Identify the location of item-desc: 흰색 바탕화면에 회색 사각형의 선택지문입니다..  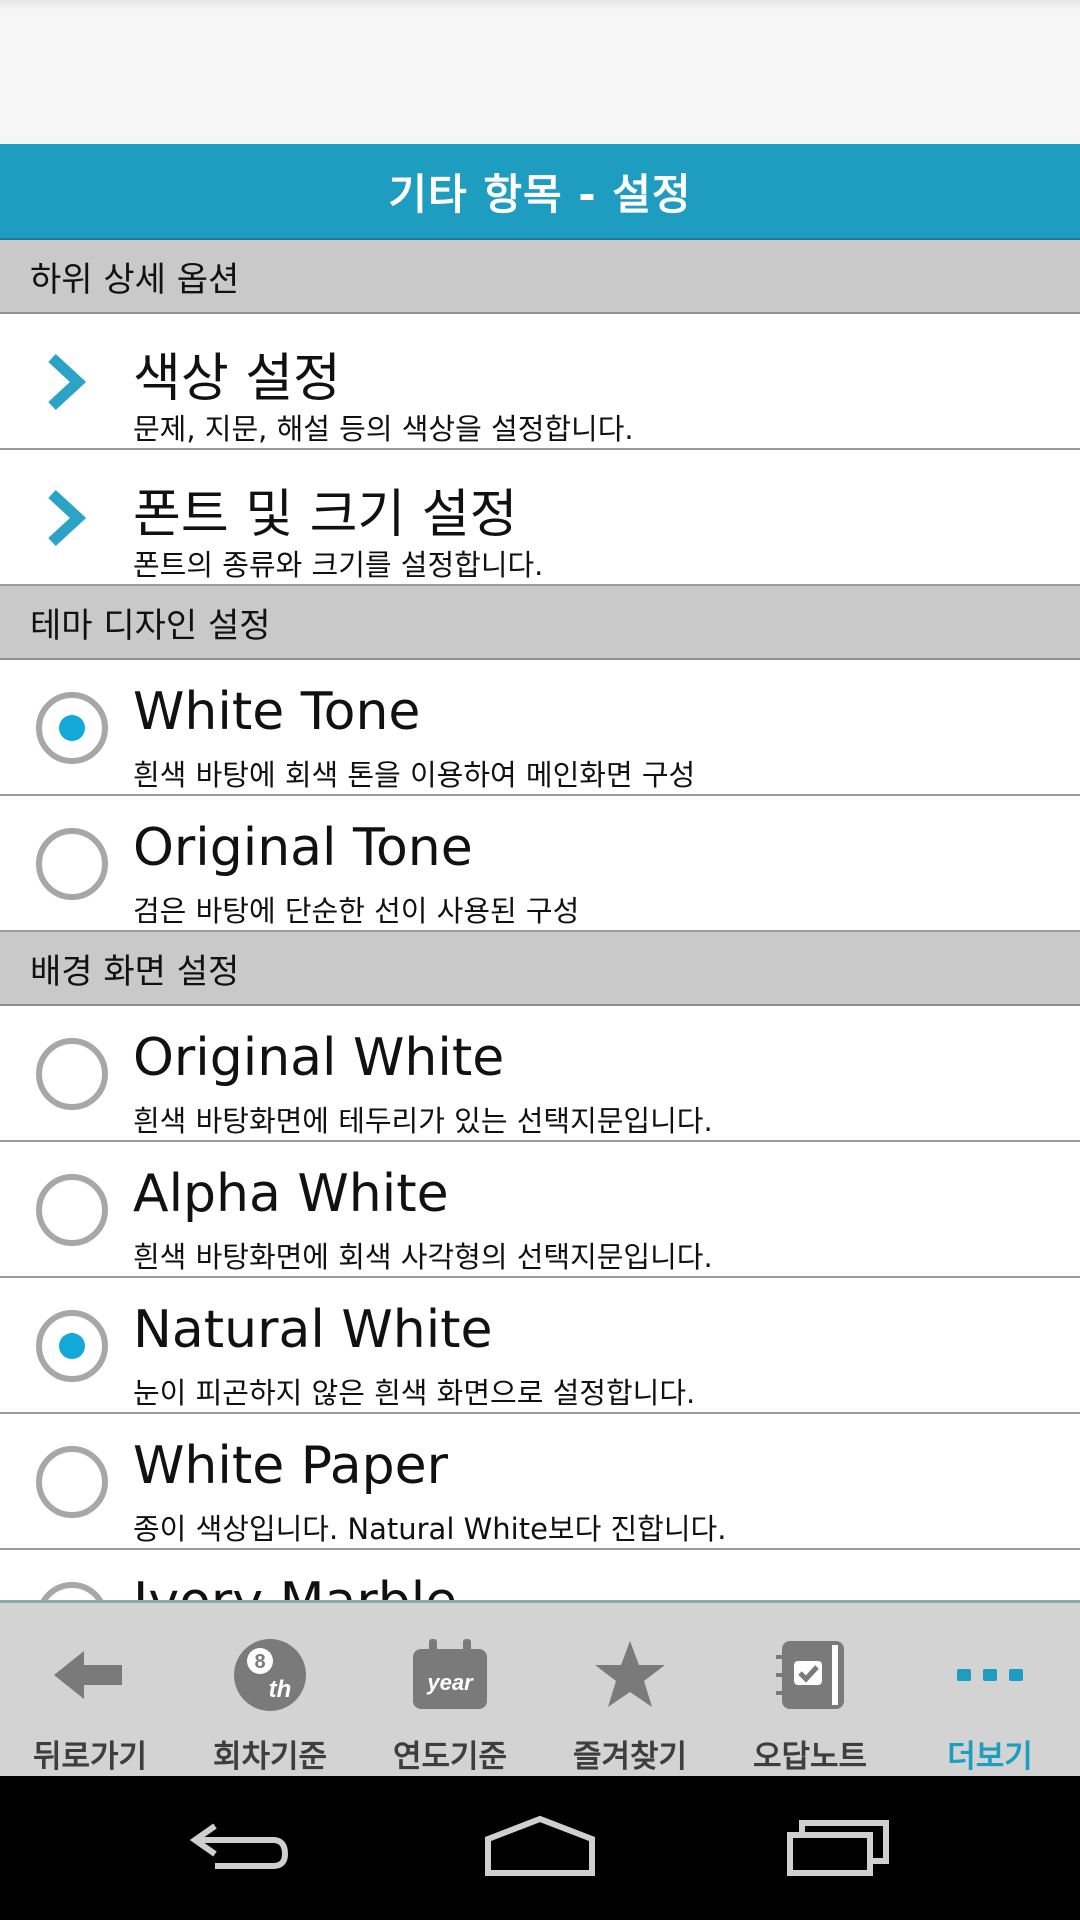
(423, 1257).